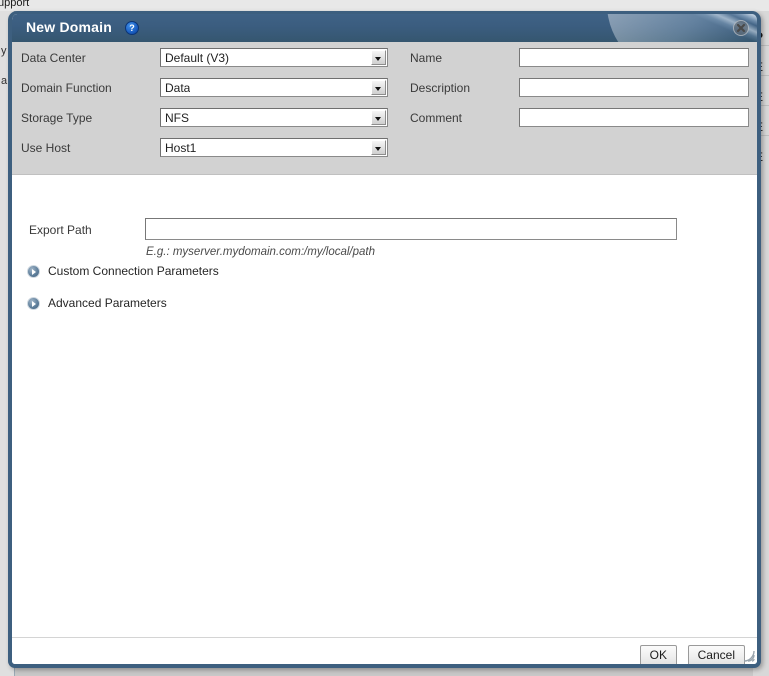 This screenshot has height=676, width=769. What do you see at coordinates (178, 88) in the screenshot?
I see `domain-function-value: Data` at bounding box center [178, 88].